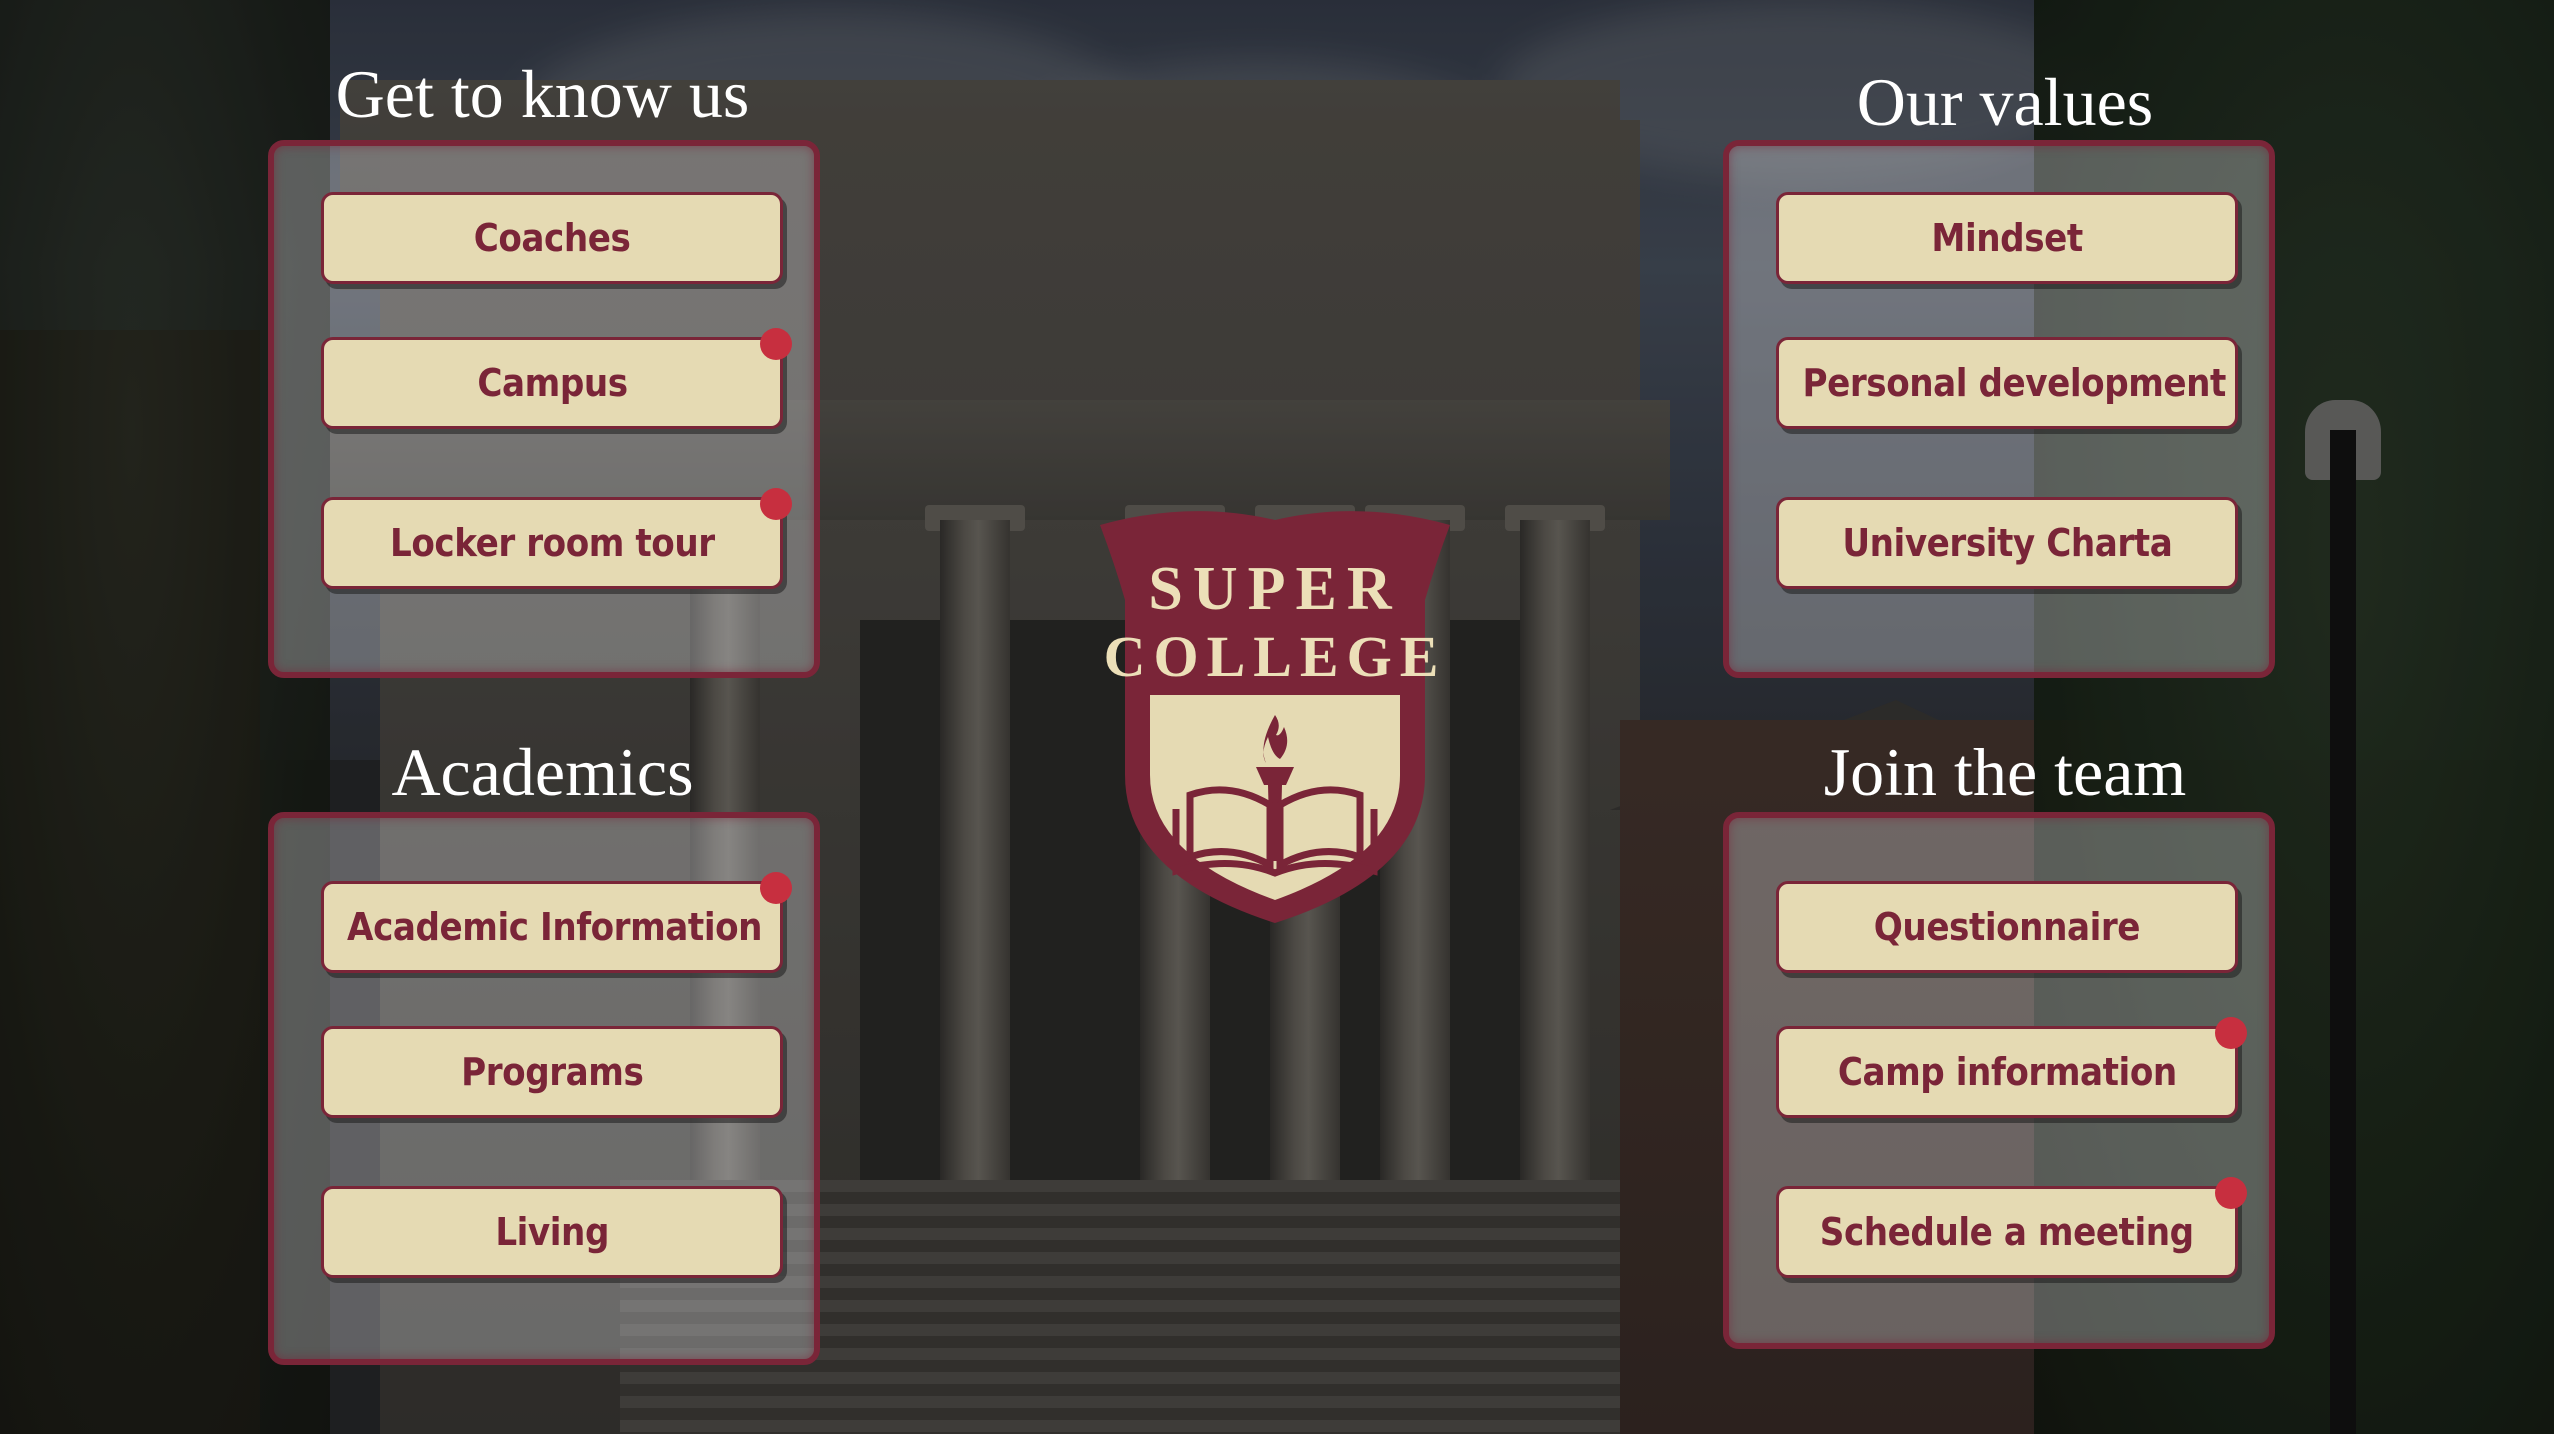  What do you see at coordinates (2005, 772) in the screenshot?
I see `section-title-join-the-team: Join the team` at bounding box center [2005, 772].